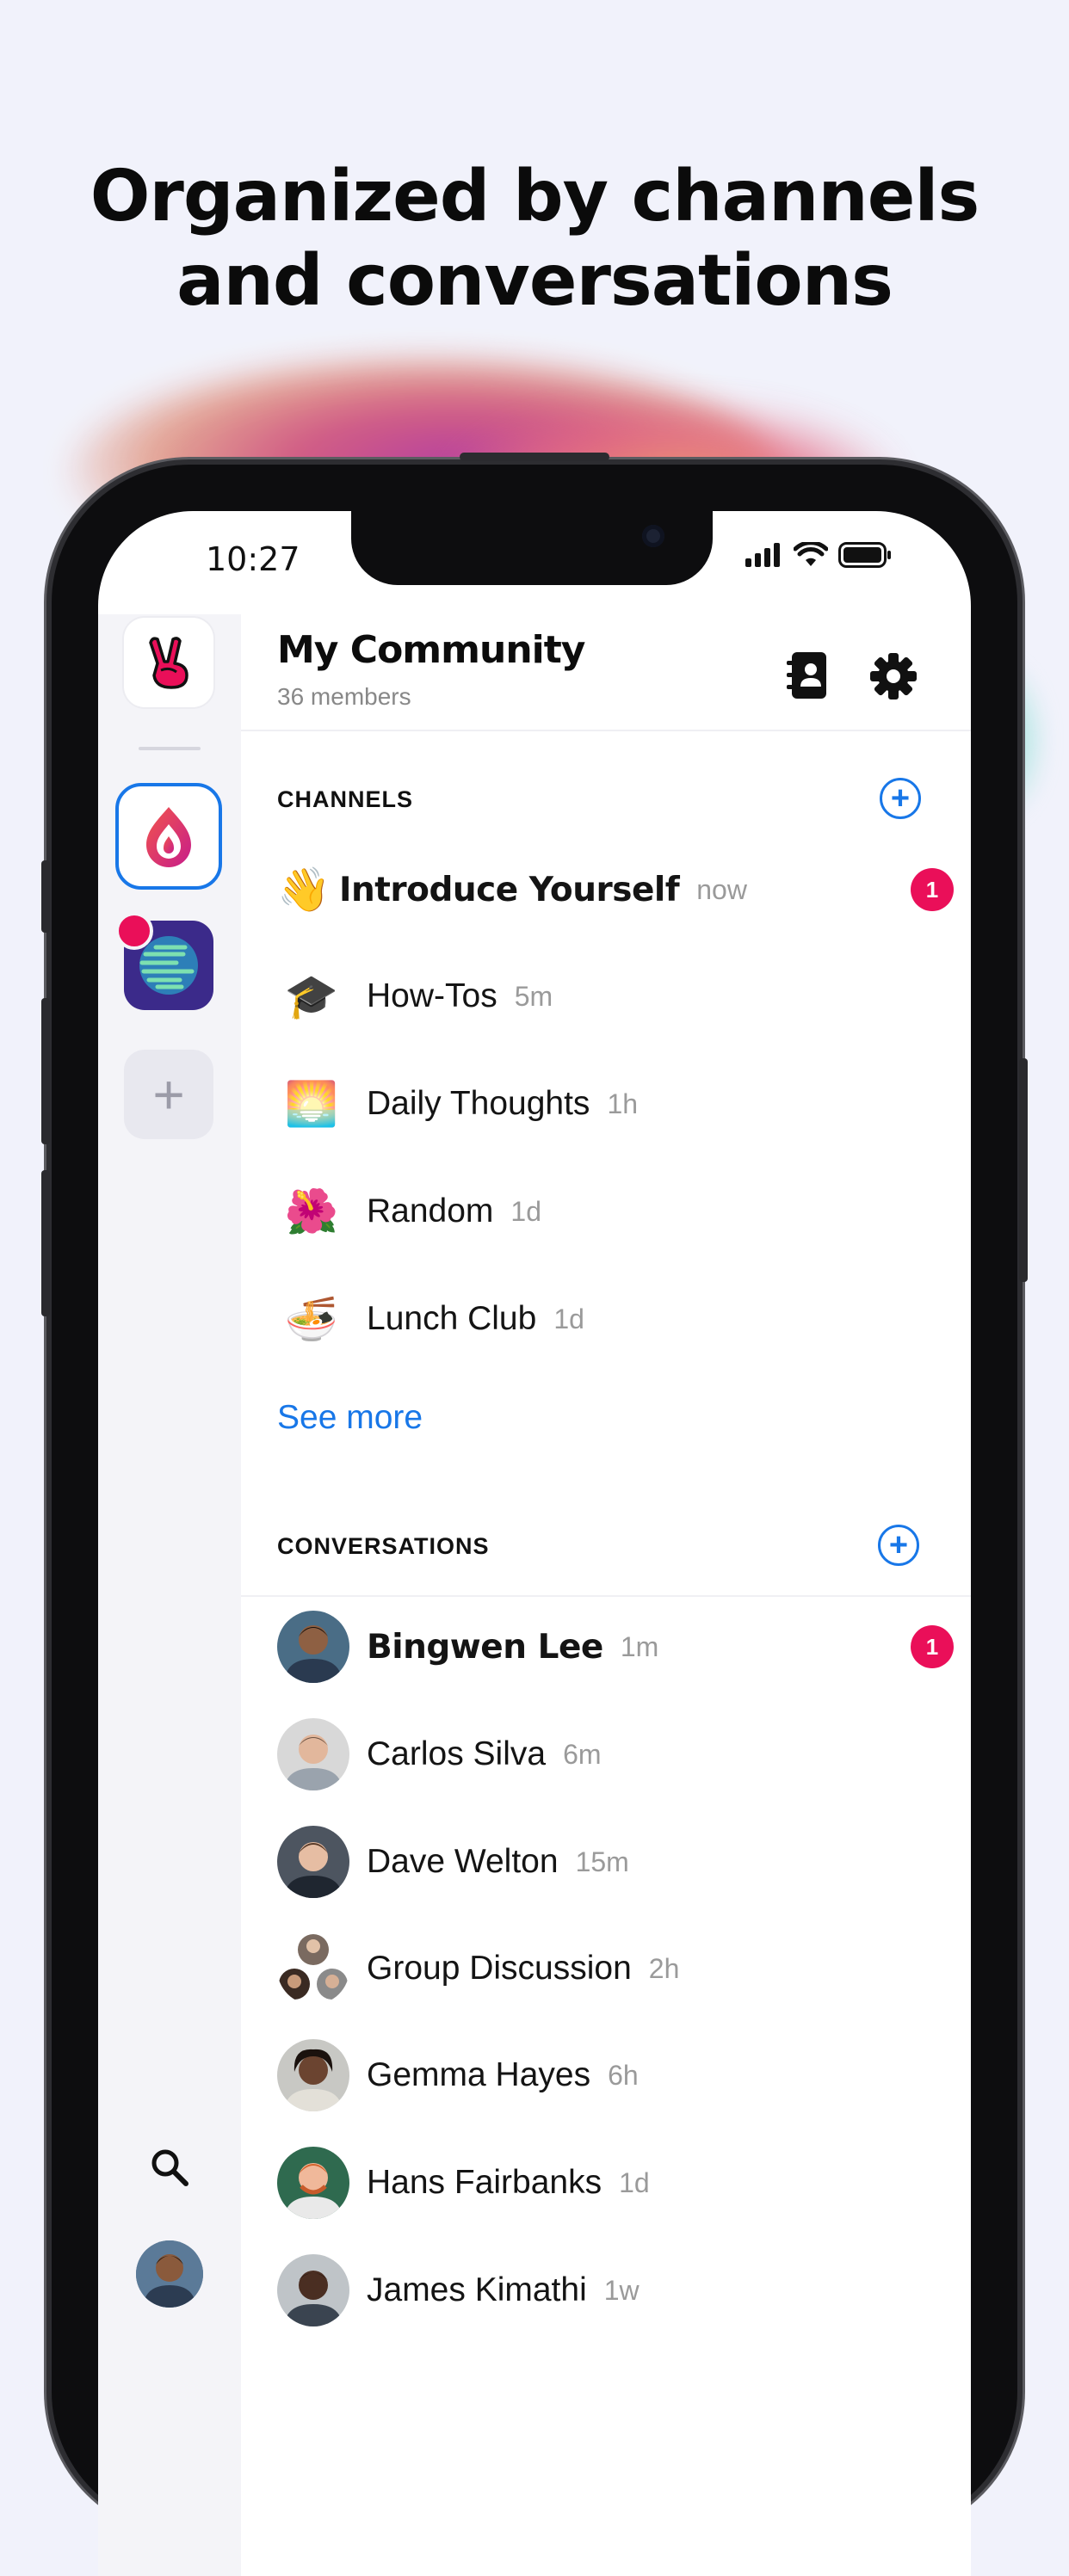  Describe the element at coordinates (534, 457) in the screenshot. I see `speaker-grille` at that location.